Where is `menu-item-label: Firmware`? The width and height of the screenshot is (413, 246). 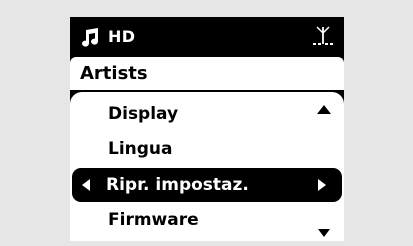 menu-item-label: Firmware is located at coordinates (153, 220).